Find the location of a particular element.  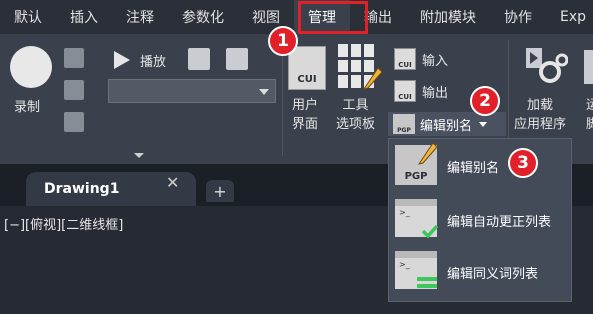

tab-annotate: 注释 is located at coordinates (140, 17).